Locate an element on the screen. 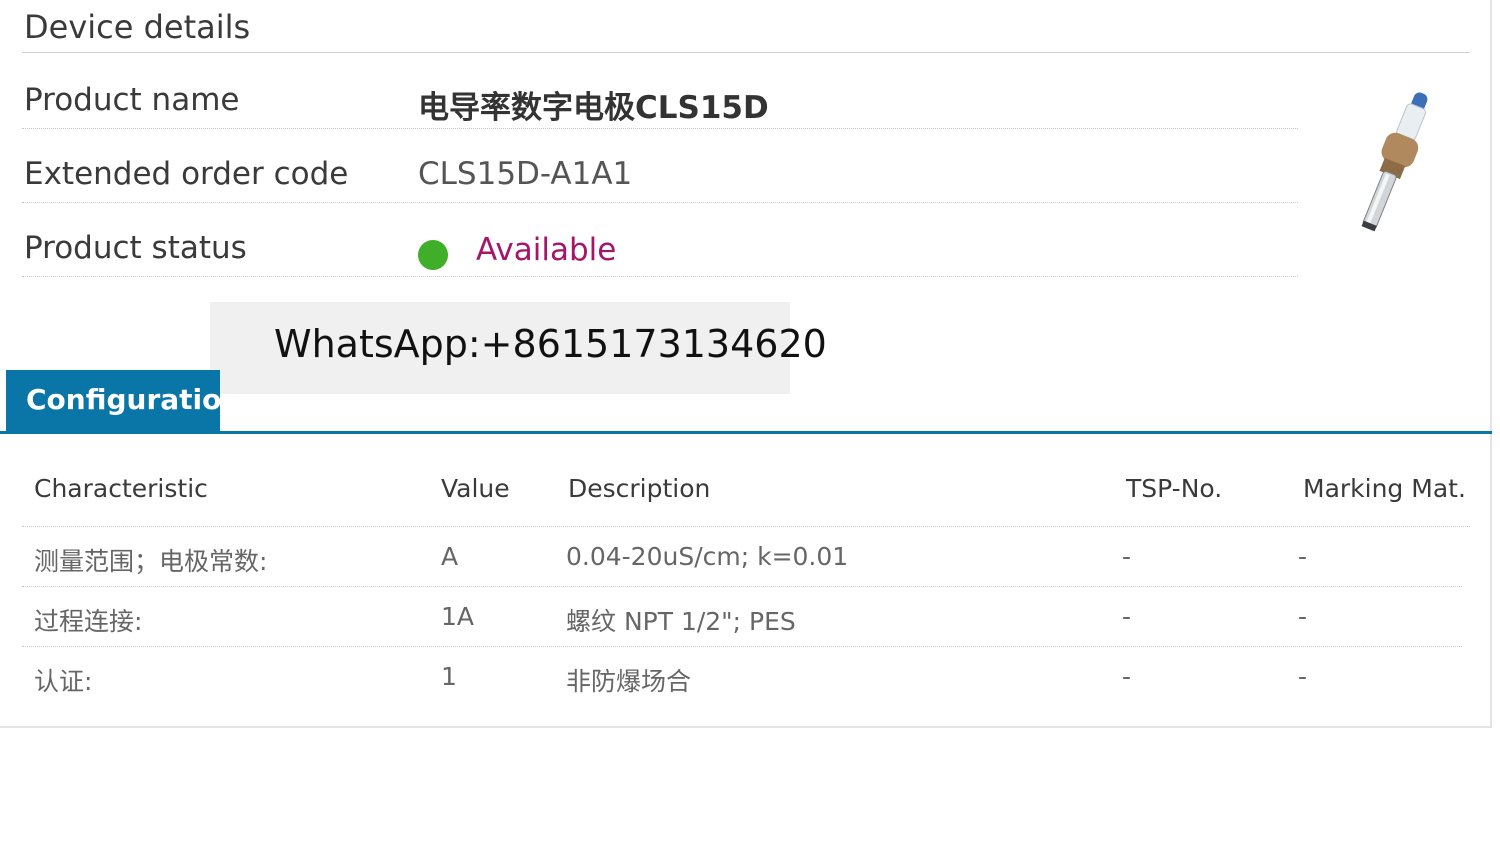 The width and height of the screenshot is (1500, 841). table-header-divider is located at coordinates (746, 526).